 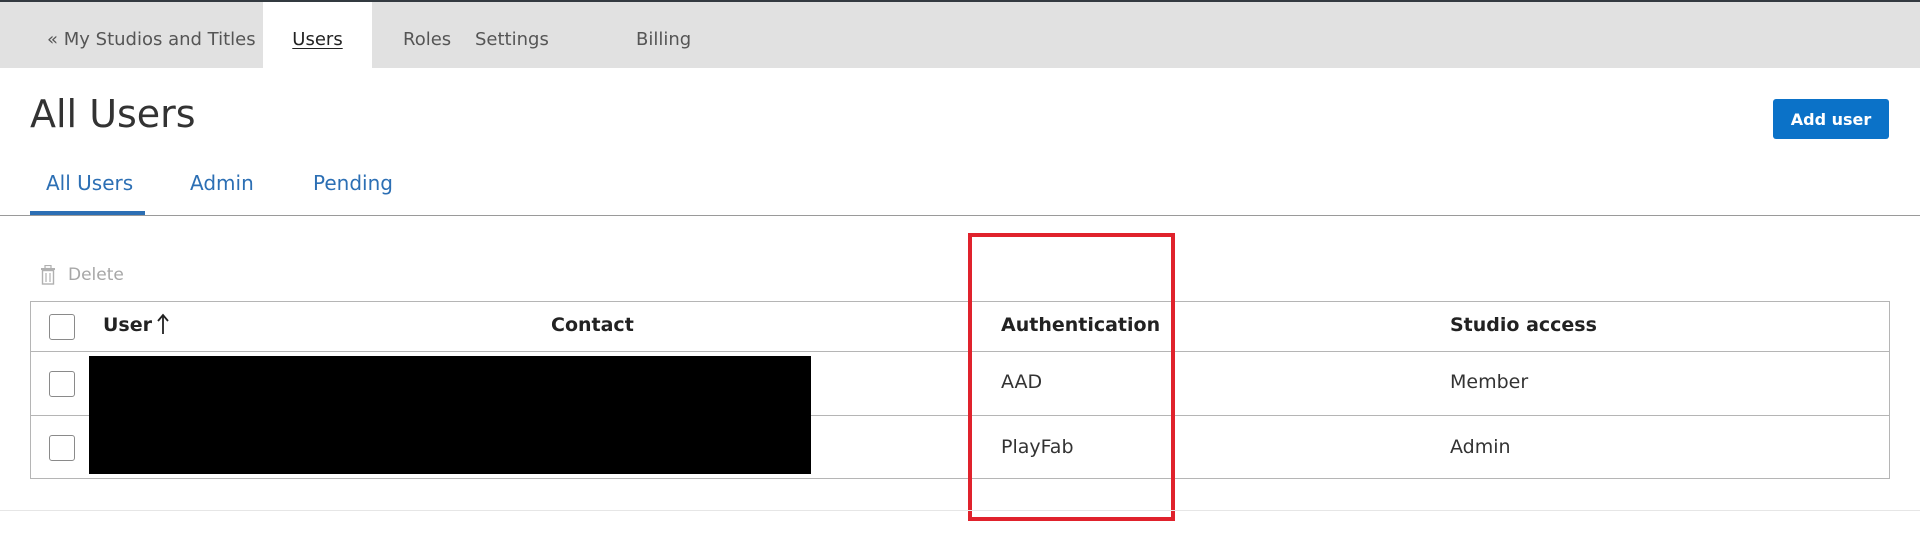 I want to click on redacted-user-info, so click(x=450, y=415).